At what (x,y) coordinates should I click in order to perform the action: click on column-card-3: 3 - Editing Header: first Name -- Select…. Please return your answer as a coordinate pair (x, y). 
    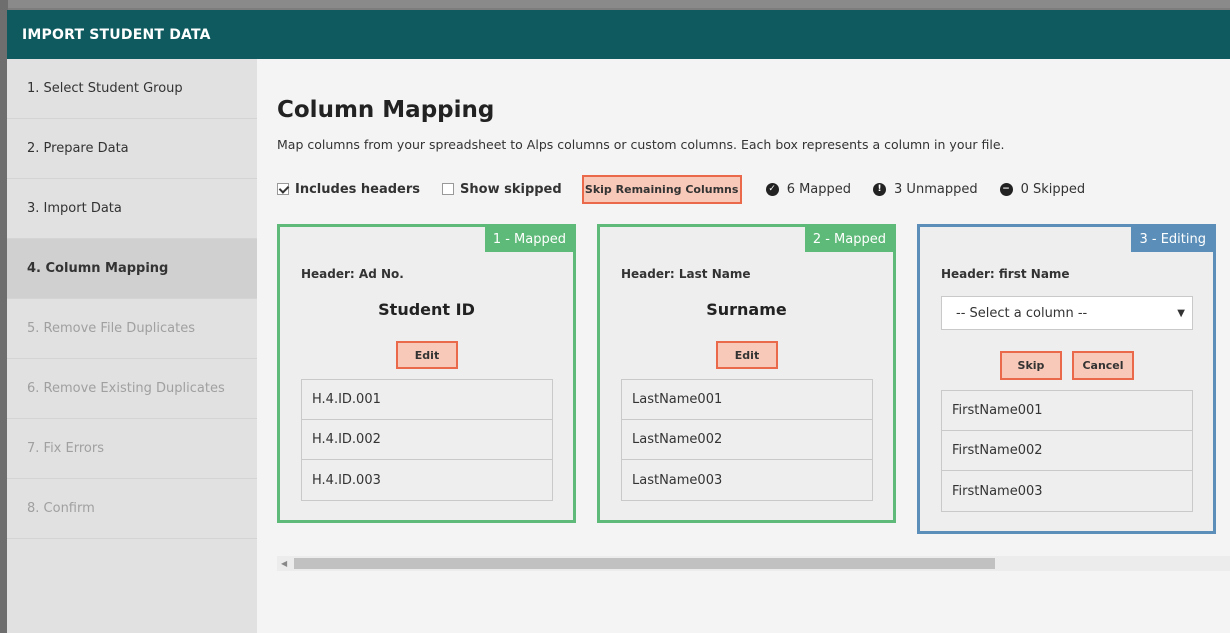
    Looking at the image, I should click on (1066, 379).